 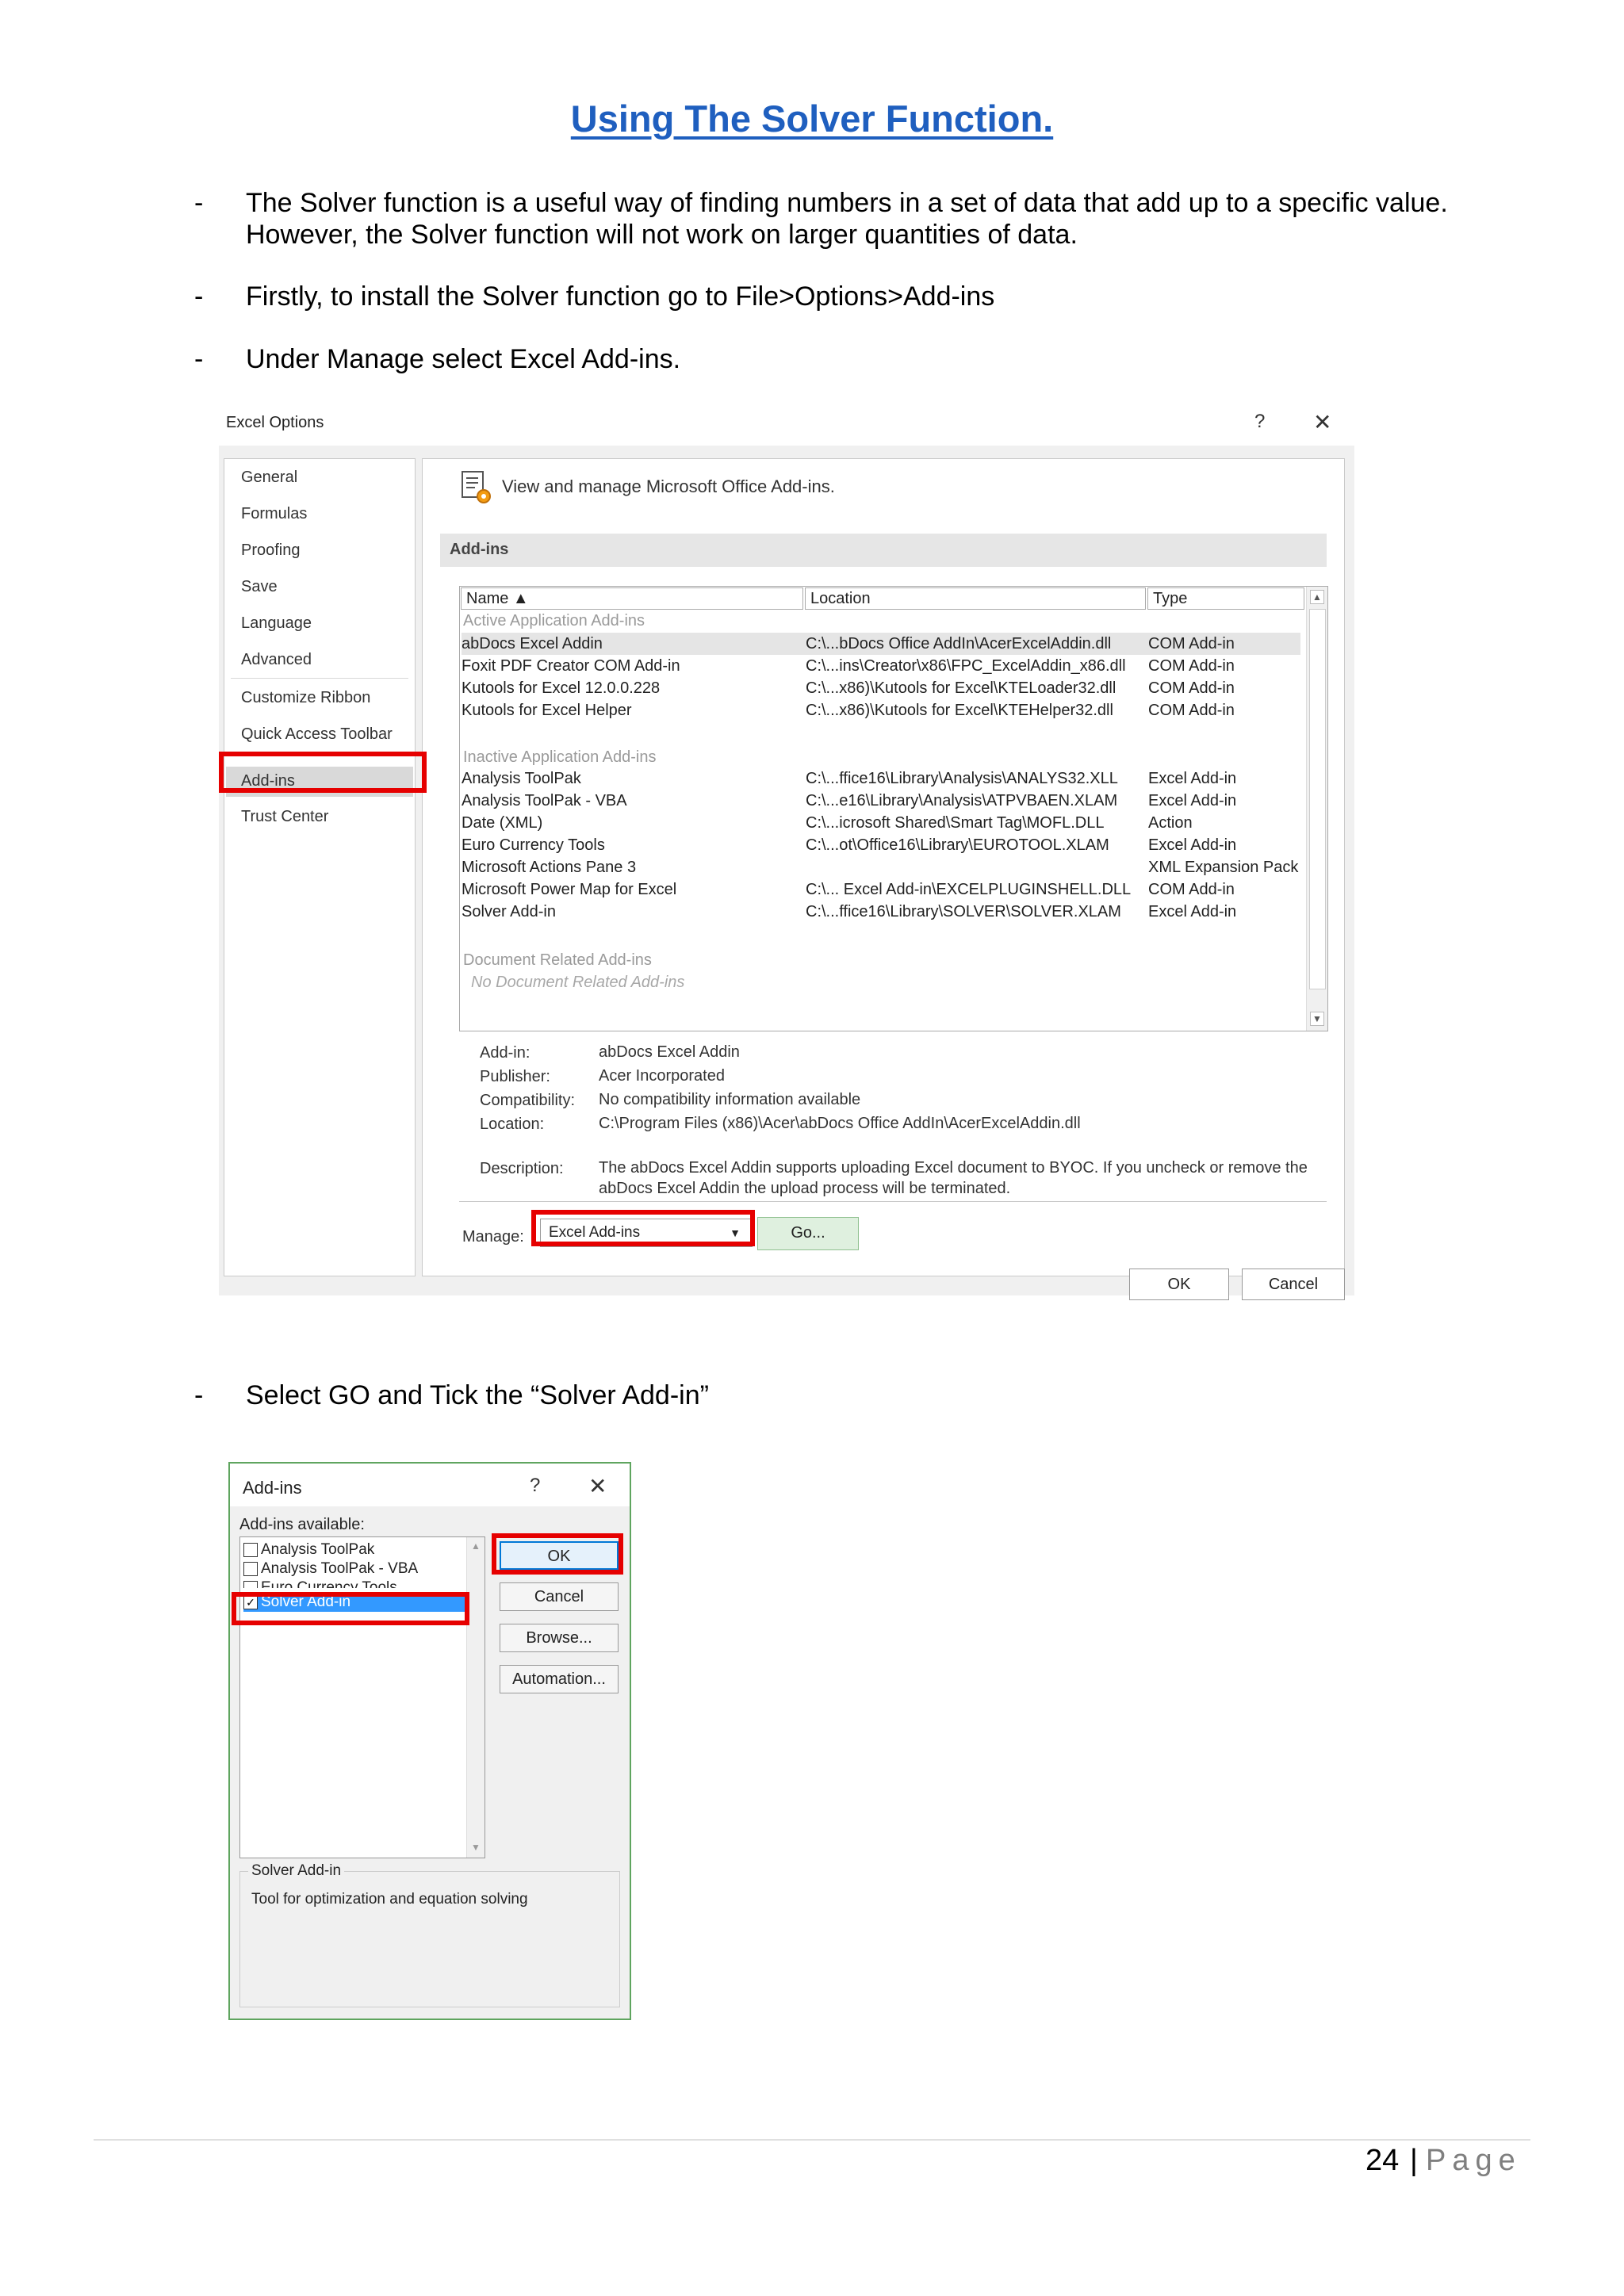 I want to click on nav-item-trust-center: Trust Center, so click(x=284, y=817).